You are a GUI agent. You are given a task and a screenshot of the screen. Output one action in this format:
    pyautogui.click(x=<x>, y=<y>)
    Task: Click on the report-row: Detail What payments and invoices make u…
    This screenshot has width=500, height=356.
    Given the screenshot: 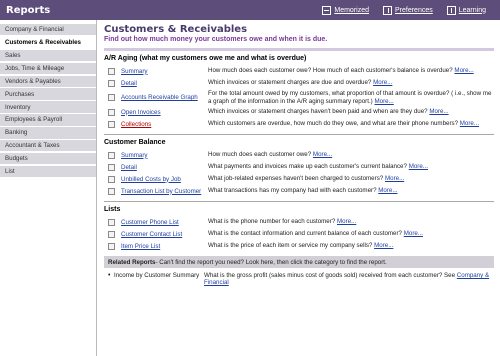 What is the action you would take?
    pyautogui.click(x=299, y=167)
    